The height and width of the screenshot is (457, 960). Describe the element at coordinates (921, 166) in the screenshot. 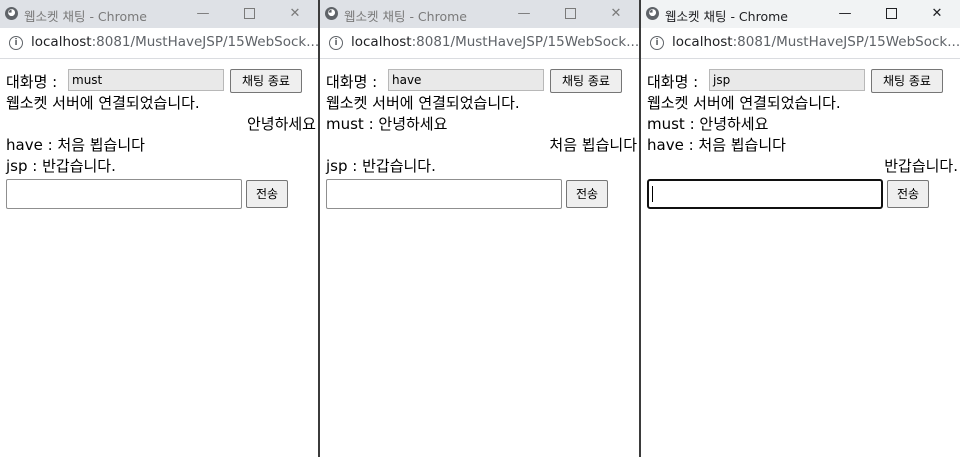

I see `chat-message: 반갑습니다.` at that location.